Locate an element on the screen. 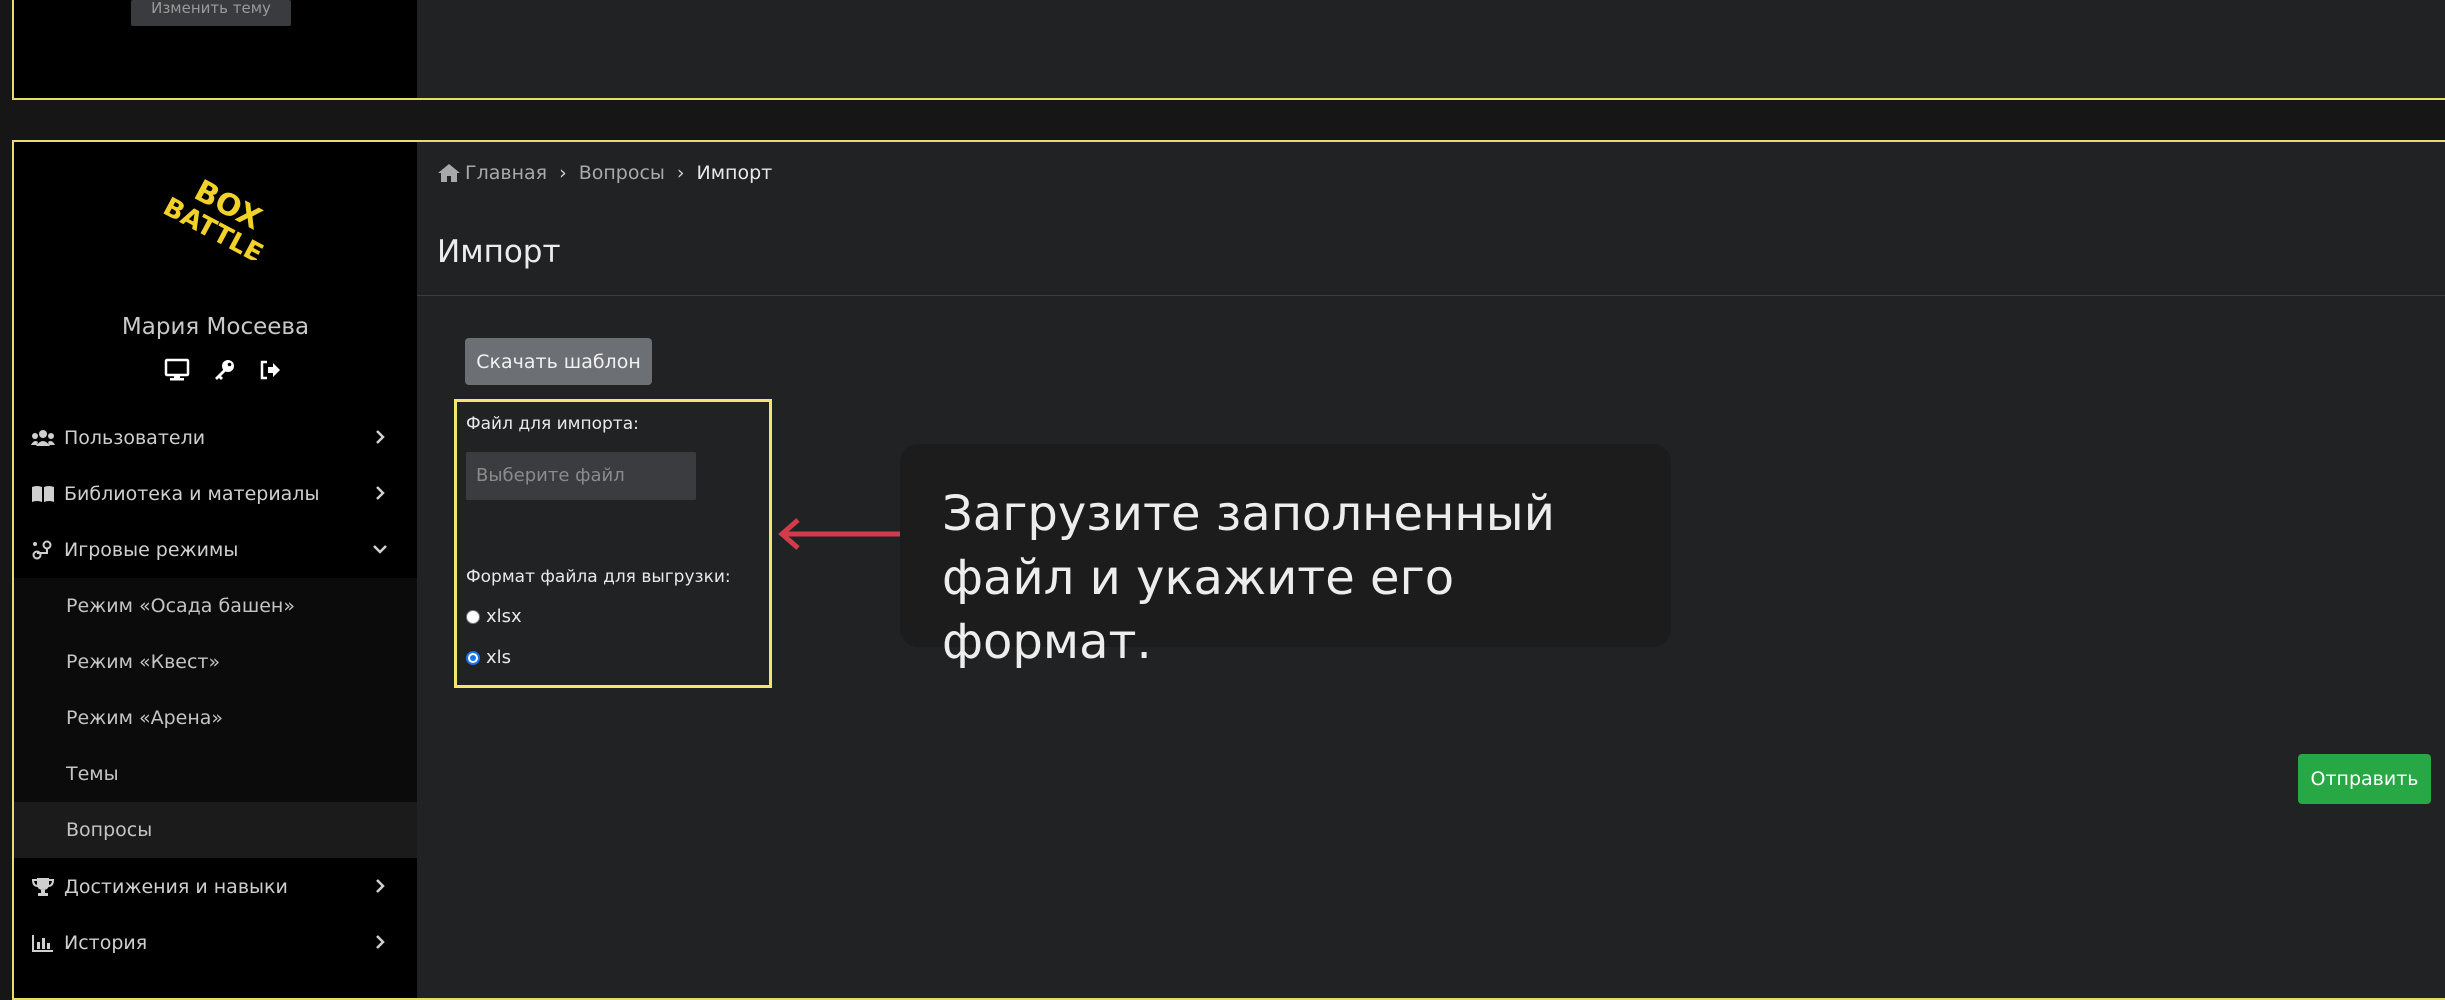 Image resolution: width=2445 pixels, height=1000 pixels. users-icon is located at coordinates (43, 438).